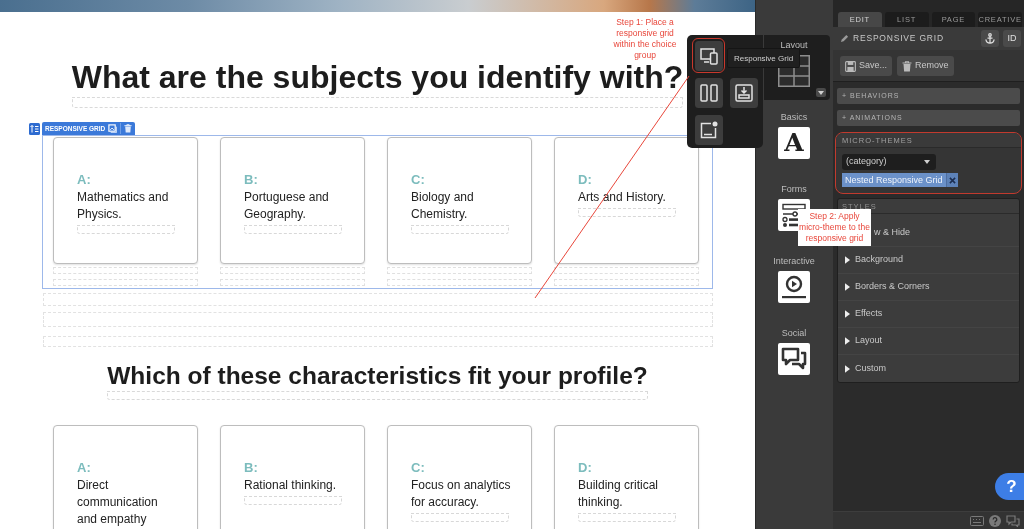 The height and width of the screenshot is (529, 1024). I want to click on answer-card: A: Mathematics and Physics., so click(125, 200).